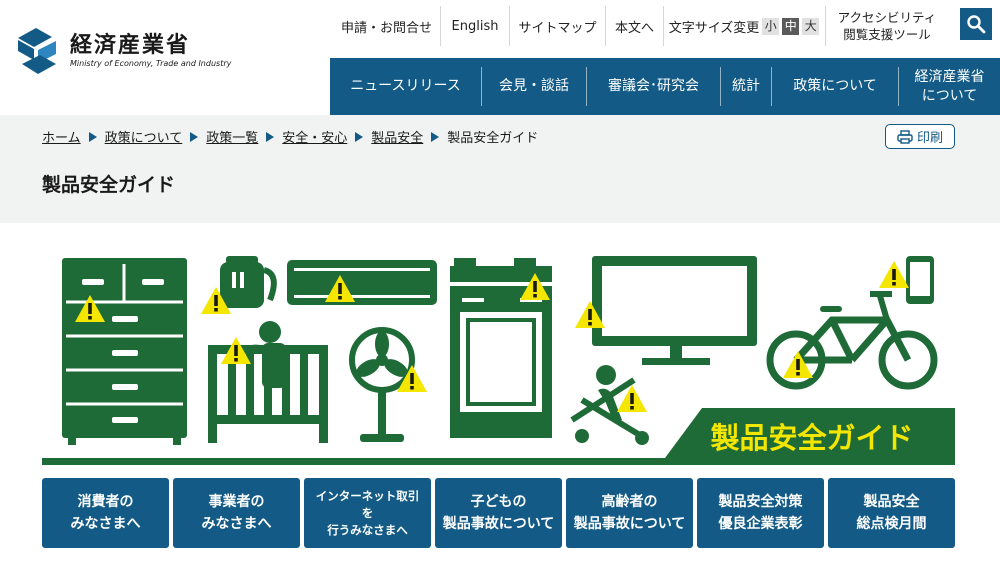 The image size is (1000, 570). I want to click on printer-icon, so click(905, 136).